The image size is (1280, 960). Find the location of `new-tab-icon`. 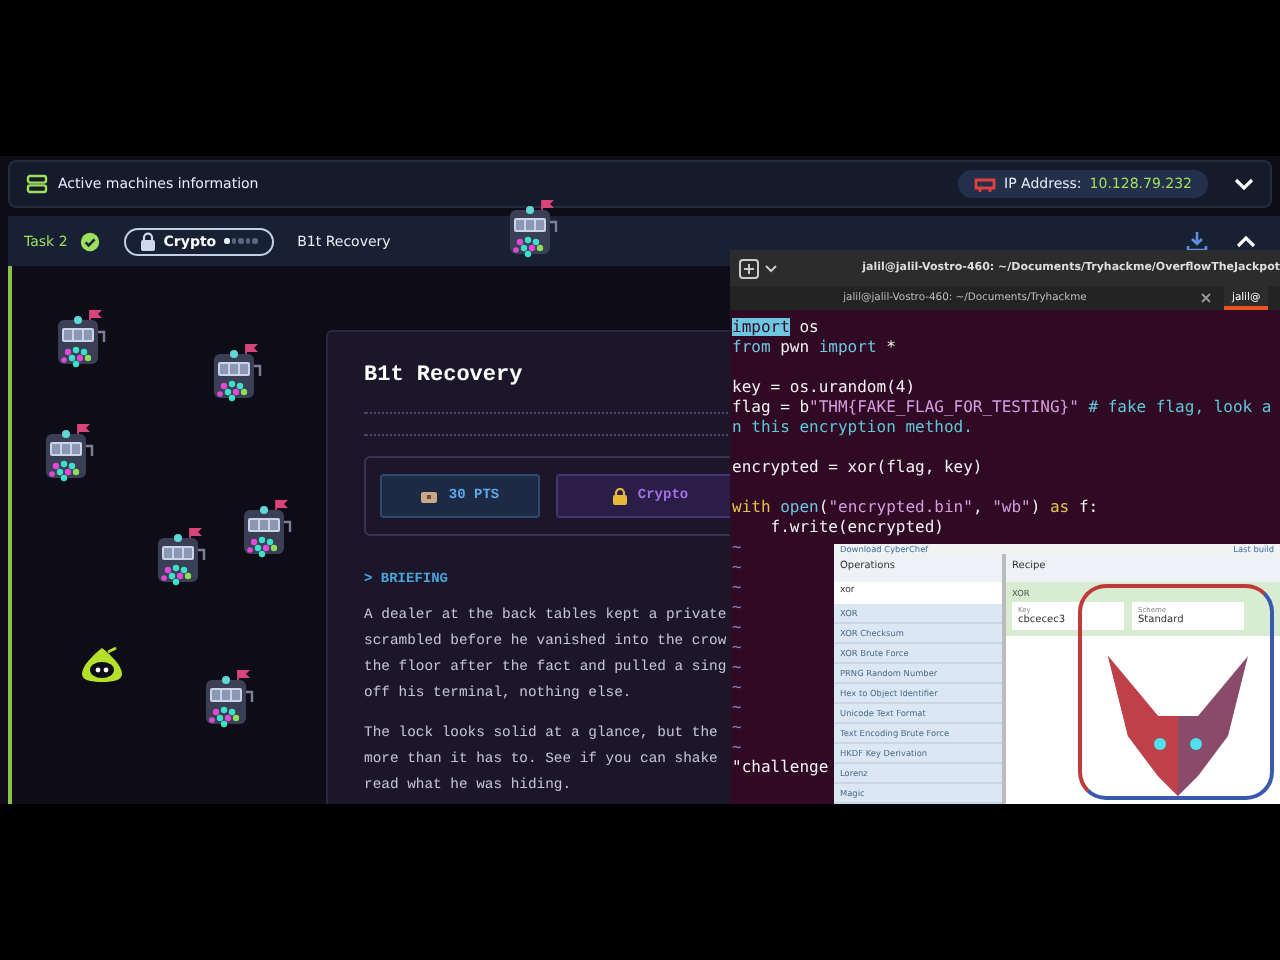

new-tab-icon is located at coordinates (760, 268).